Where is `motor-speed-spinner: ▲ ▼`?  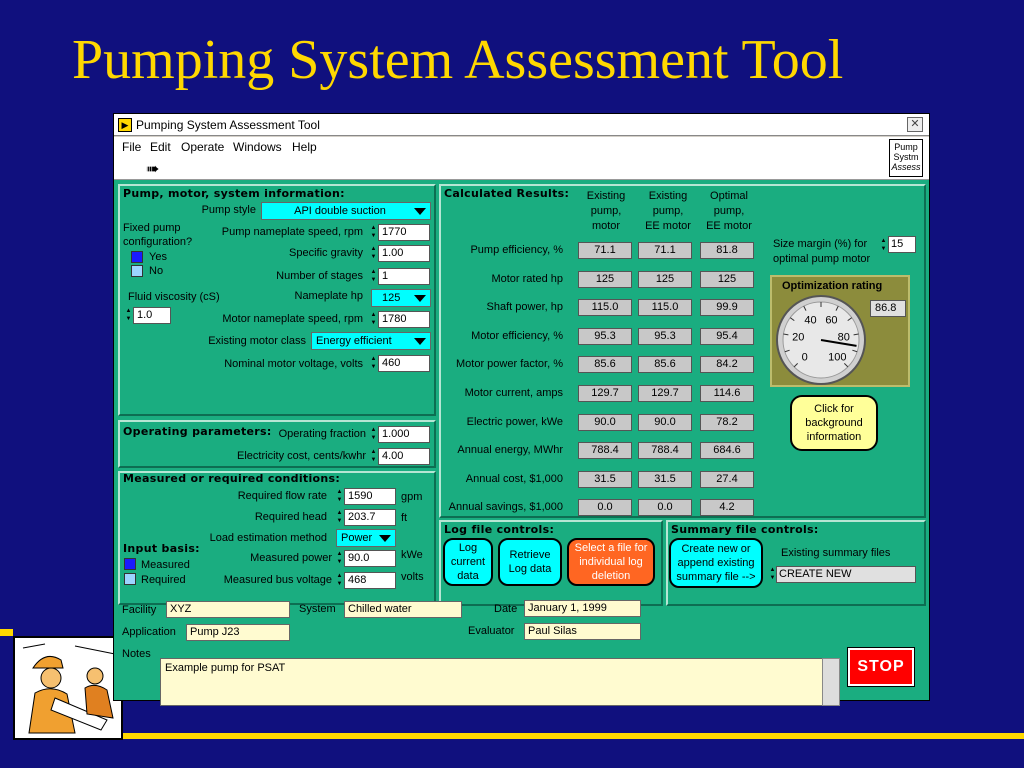 motor-speed-spinner: ▲ ▼ is located at coordinates (373, 319).